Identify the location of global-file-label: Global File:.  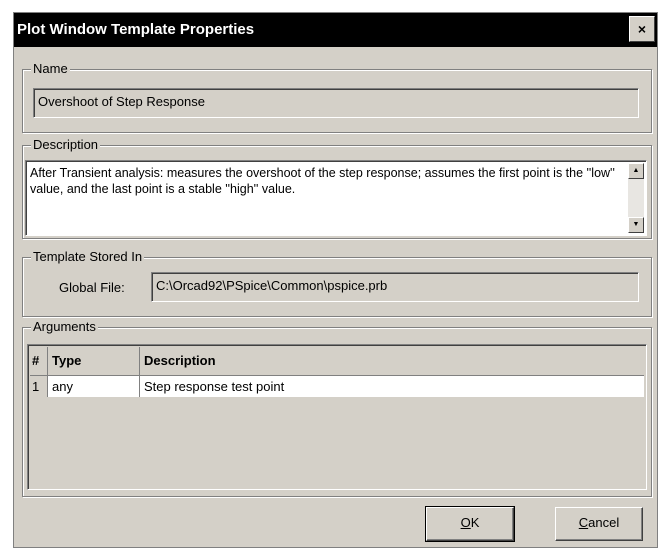
(92, 287).